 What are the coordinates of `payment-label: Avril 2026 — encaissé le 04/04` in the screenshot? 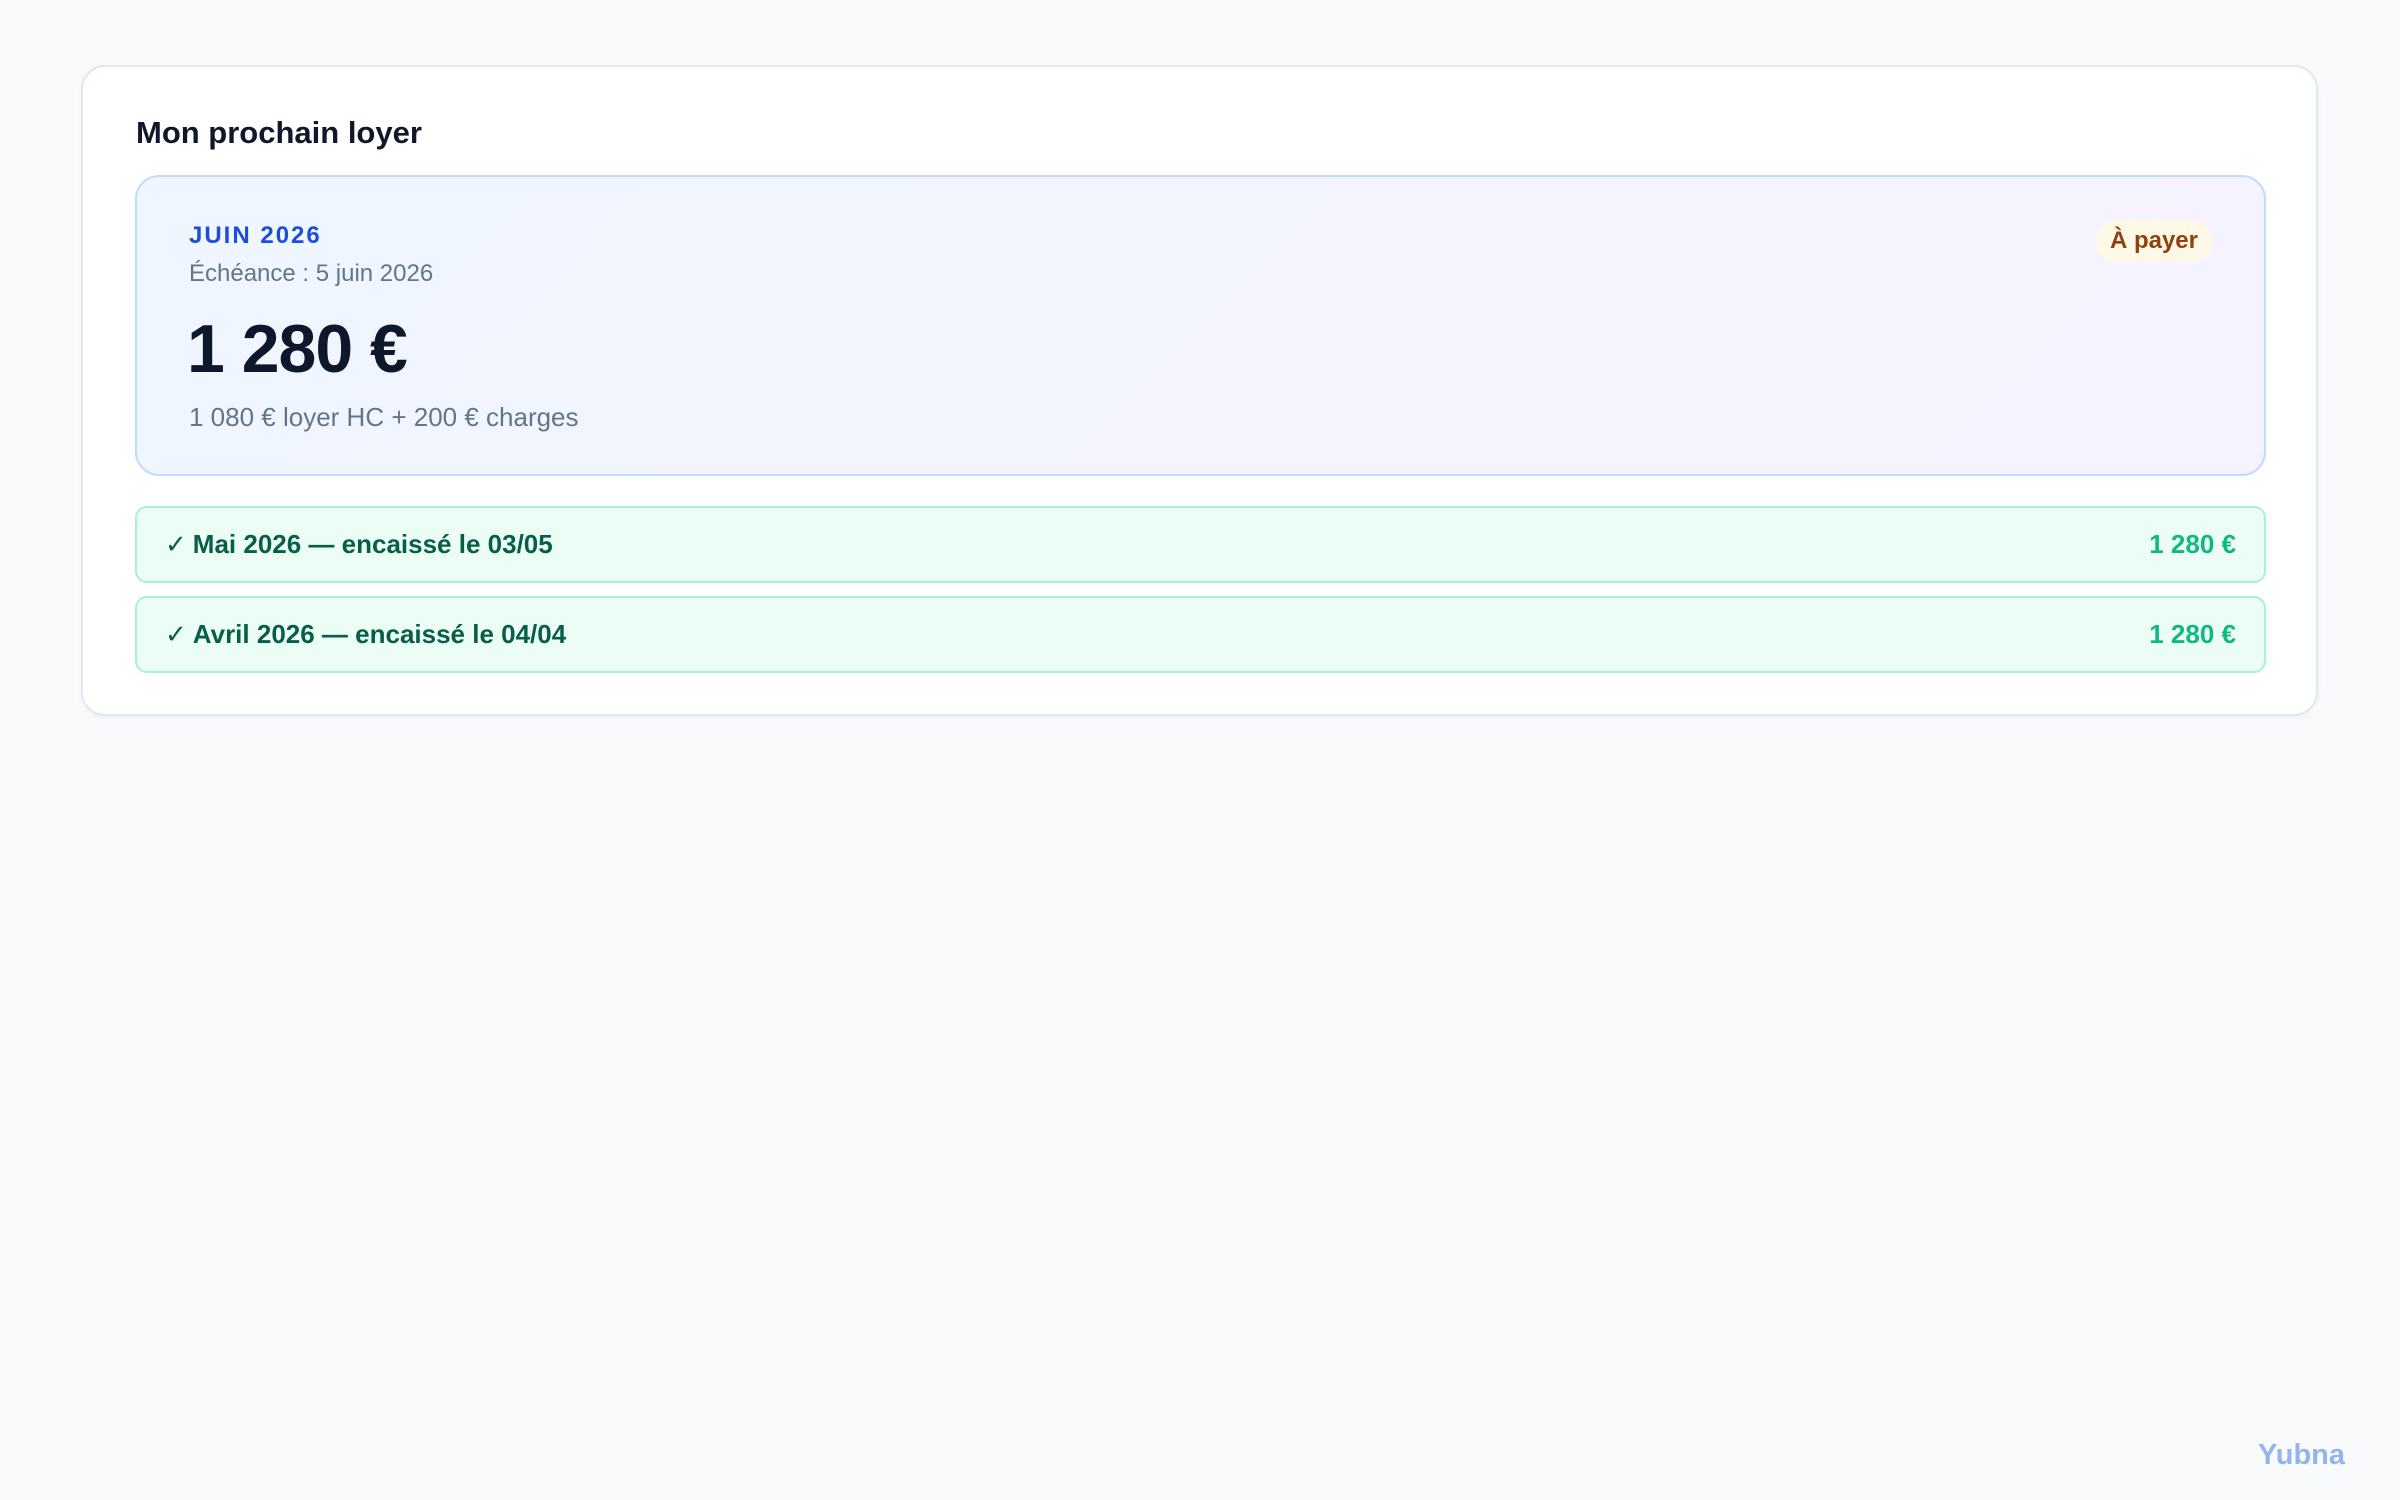 It's located at (379, 634).